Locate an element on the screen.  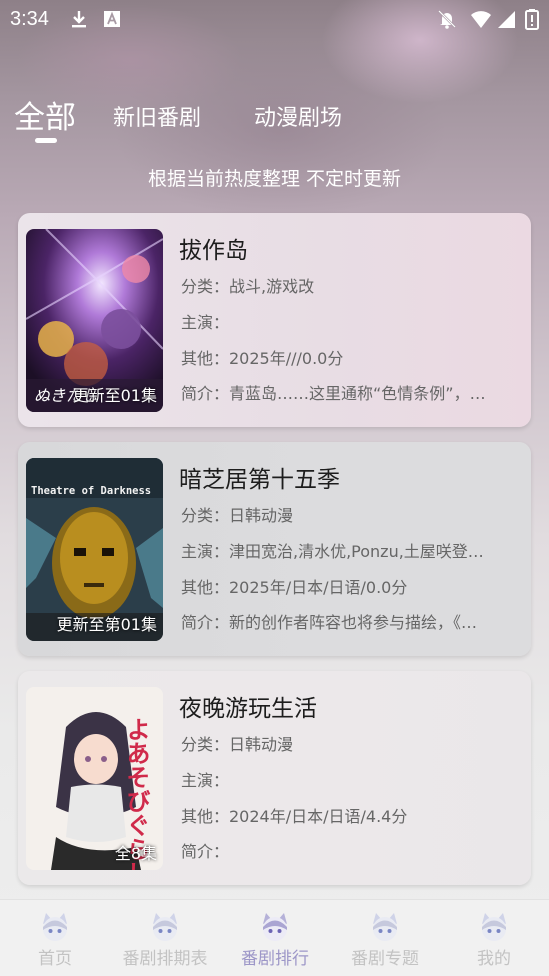
font-icon is located at coordinates (112, 19).